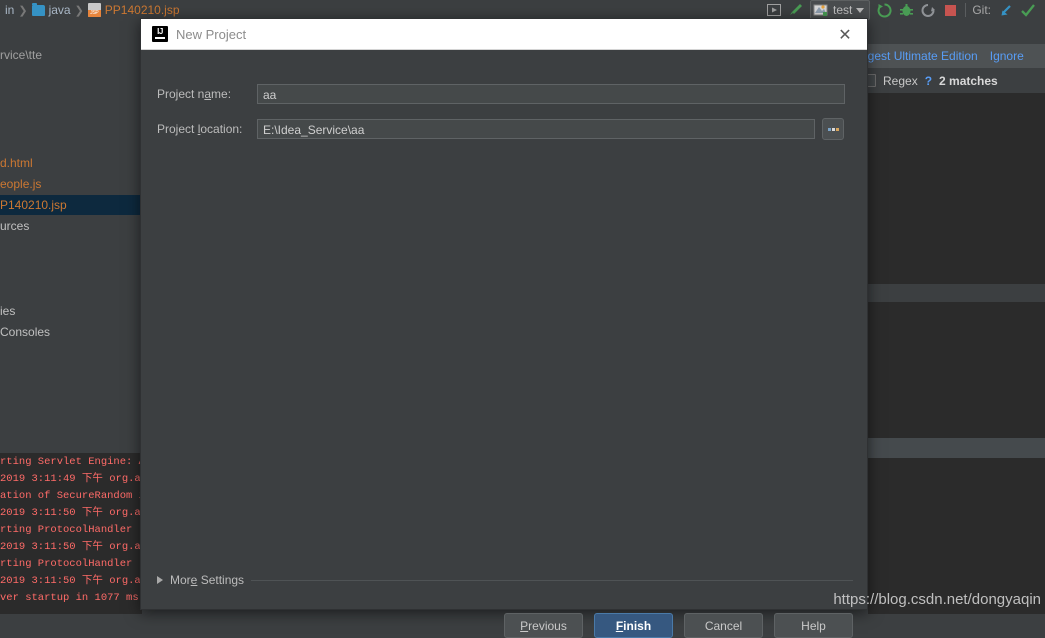  Describe the element at coordinates (796, 10) in the screenshot. I see `build-hammer-icon` at that location.